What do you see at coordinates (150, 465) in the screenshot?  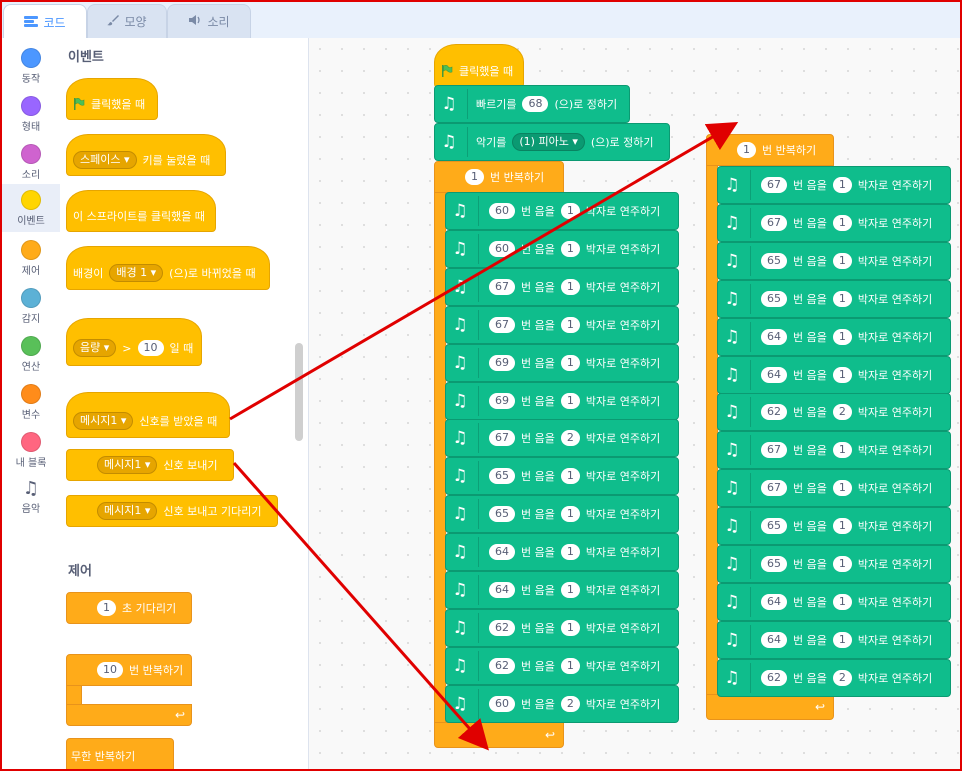 I see `broadcast-block: 메시지1 ▾ 신호 보내기` at bounding box center [150, 465].